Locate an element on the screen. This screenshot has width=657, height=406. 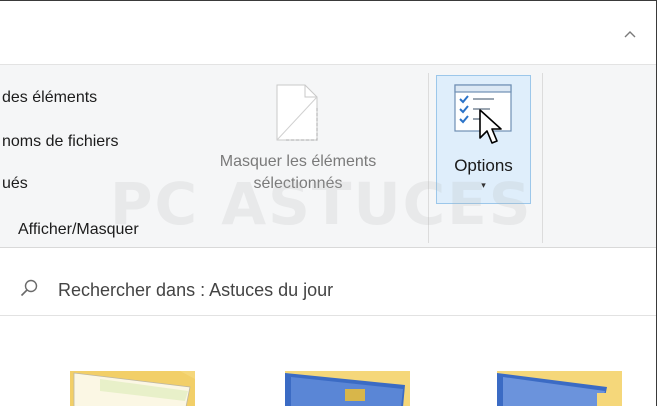
hide-selected-label-line1: Masquer les éléments is located at coordinates (298, 161).